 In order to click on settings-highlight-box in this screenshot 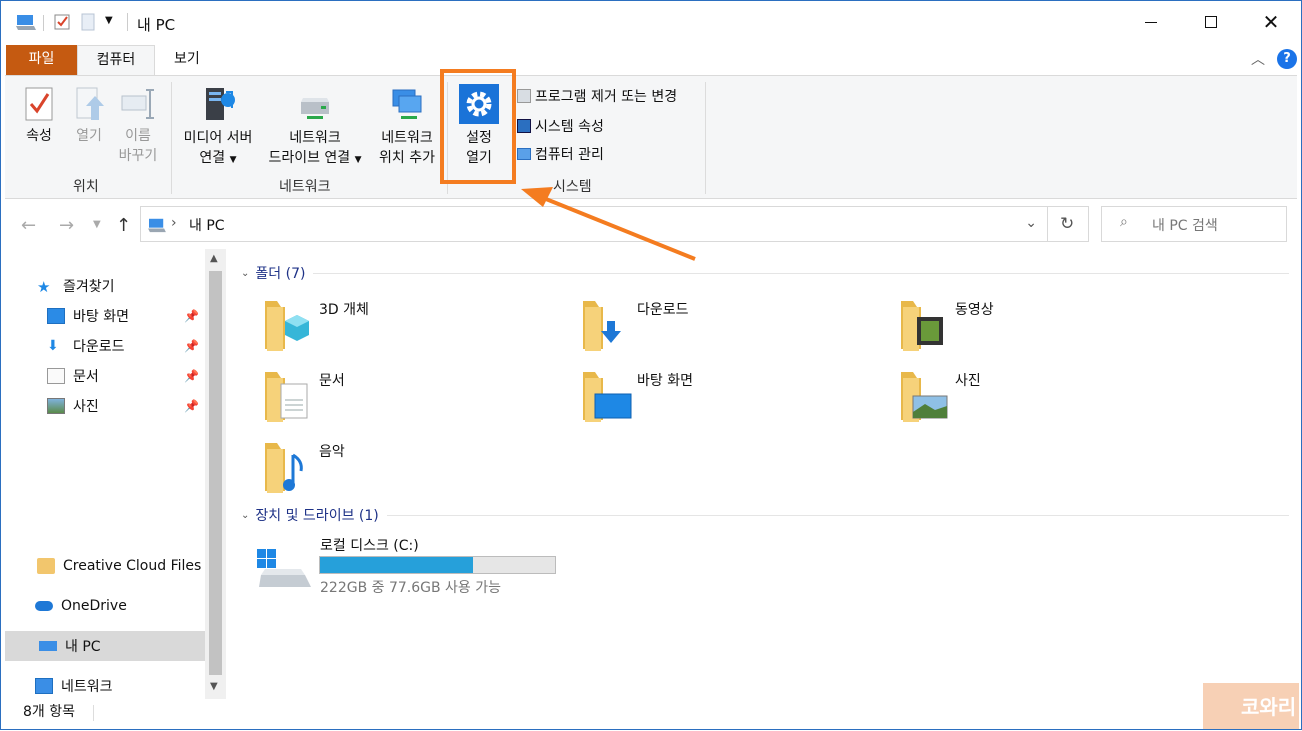, I will do `click(478, 126)`.